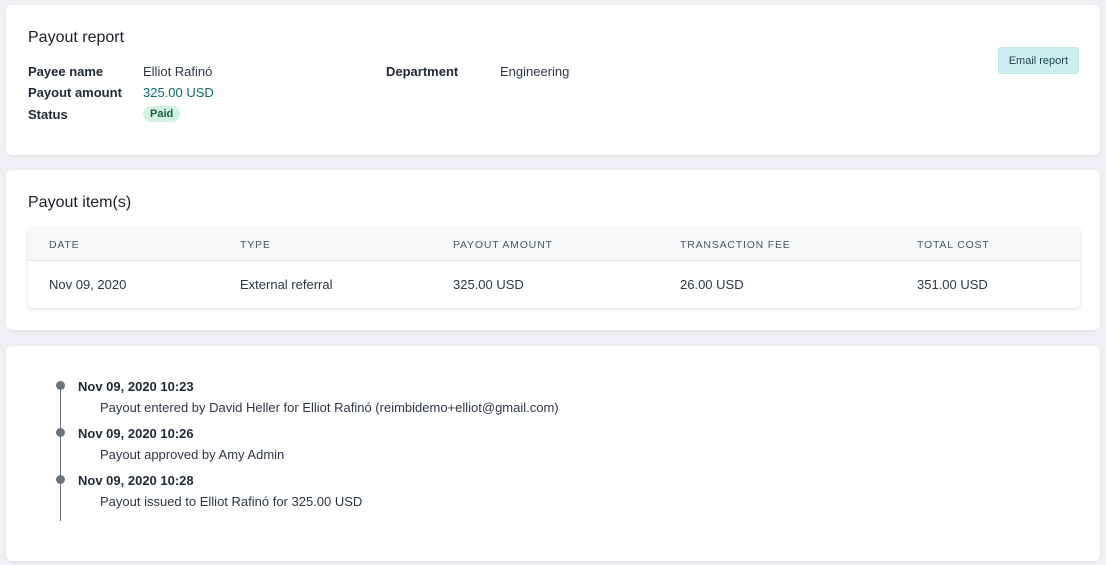  Describe the element at coordinates (712, 284) in the screenshot. I see `cell-transaction-fee: 26.00 USD` at that location.